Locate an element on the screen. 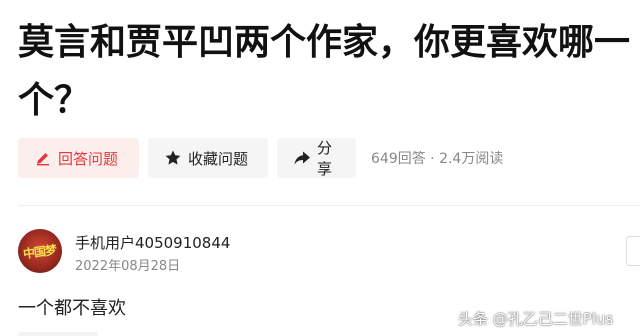 This screenshot has height=336, width=640. avatar-text: 中国梦 is located at coordinates (39, 252).